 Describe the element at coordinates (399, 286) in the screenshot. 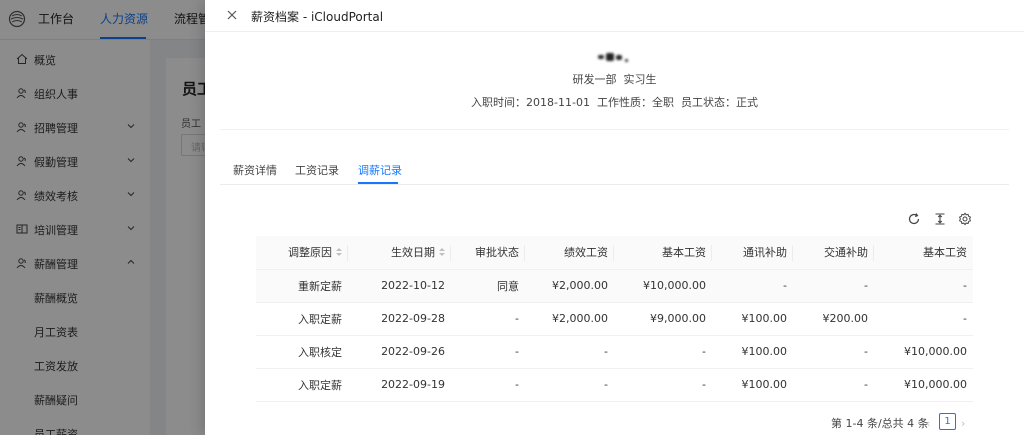

I see `table-cell: 2022-10-12` at that location.